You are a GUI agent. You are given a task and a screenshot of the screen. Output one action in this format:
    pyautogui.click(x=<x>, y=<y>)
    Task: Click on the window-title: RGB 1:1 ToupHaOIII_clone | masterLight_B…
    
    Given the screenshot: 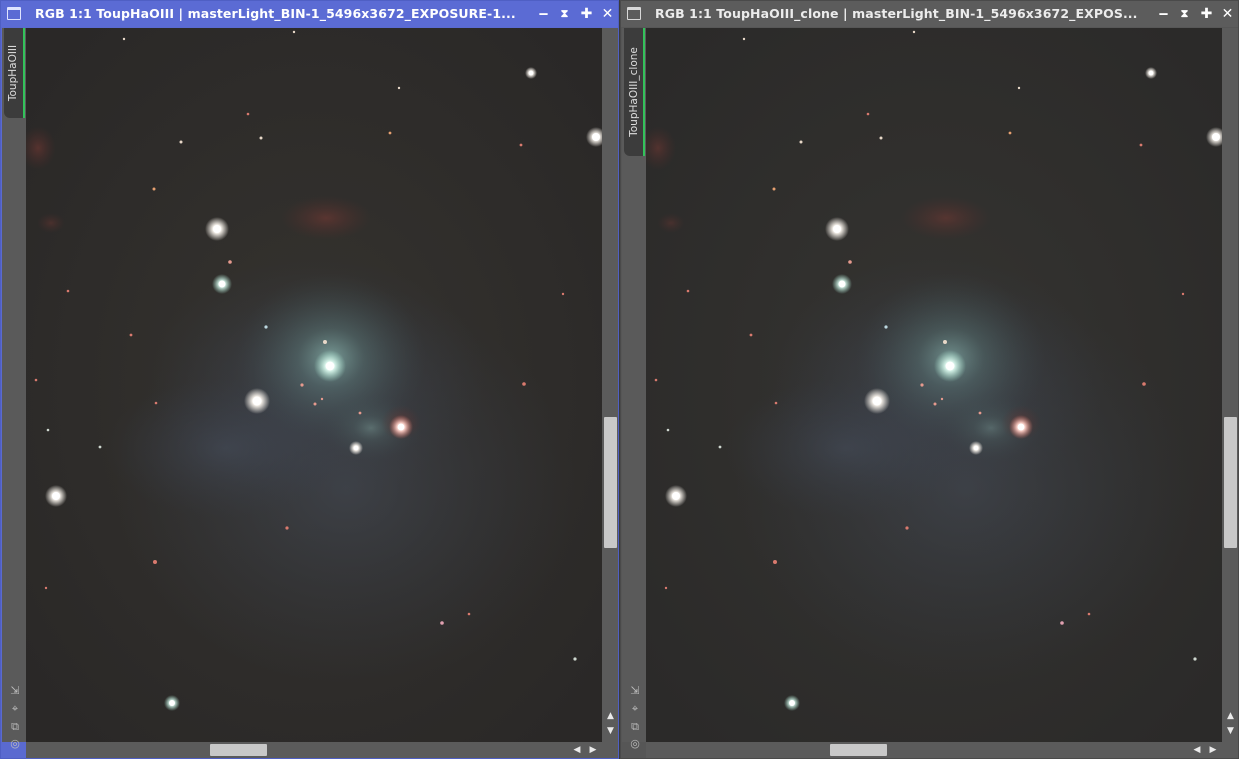 What is the action you would take?
    pyautogui.click(x=896, y=13)
    